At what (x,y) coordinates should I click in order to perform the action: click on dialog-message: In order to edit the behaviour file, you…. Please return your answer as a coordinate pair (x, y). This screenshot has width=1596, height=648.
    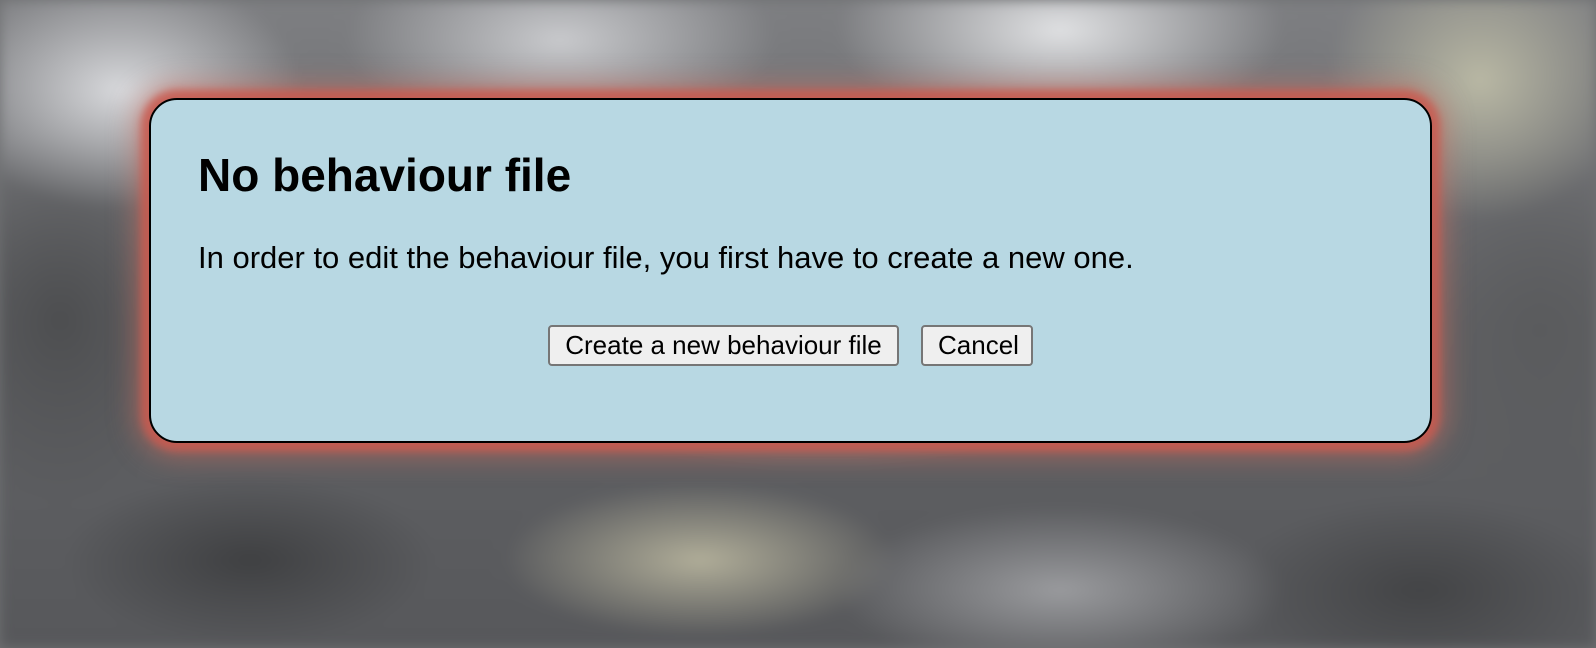
    Looking at the image, I should click on (666, 257).